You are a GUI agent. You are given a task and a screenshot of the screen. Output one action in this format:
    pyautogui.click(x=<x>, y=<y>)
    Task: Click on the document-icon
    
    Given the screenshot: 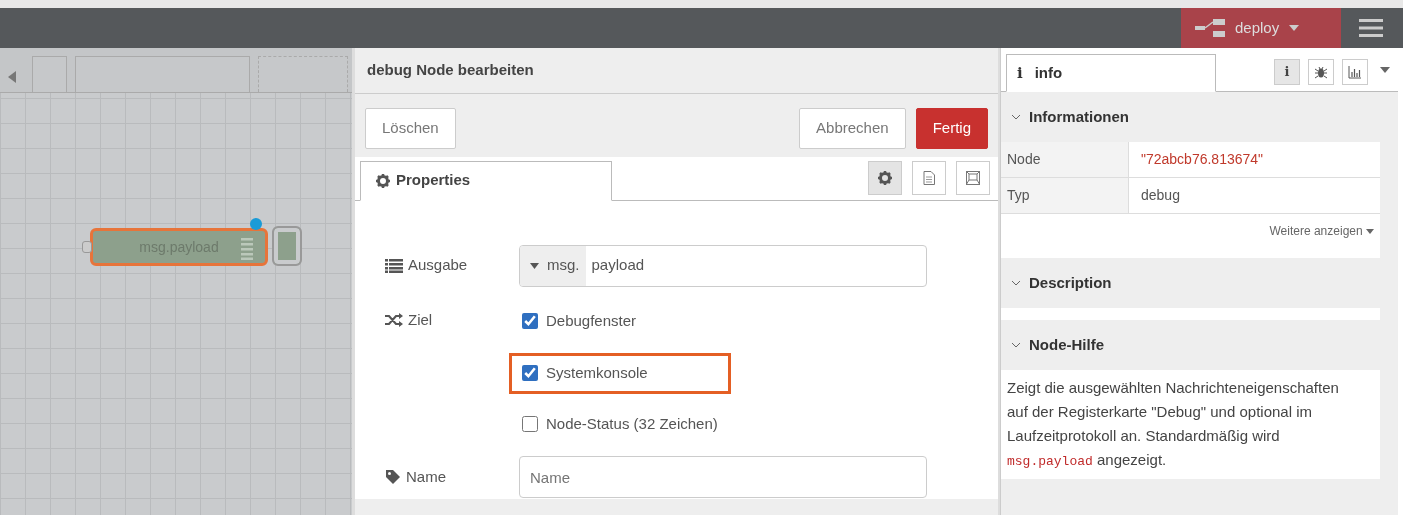 What is the action you would take?
    pyautogui.click(x=929, y=177)
    